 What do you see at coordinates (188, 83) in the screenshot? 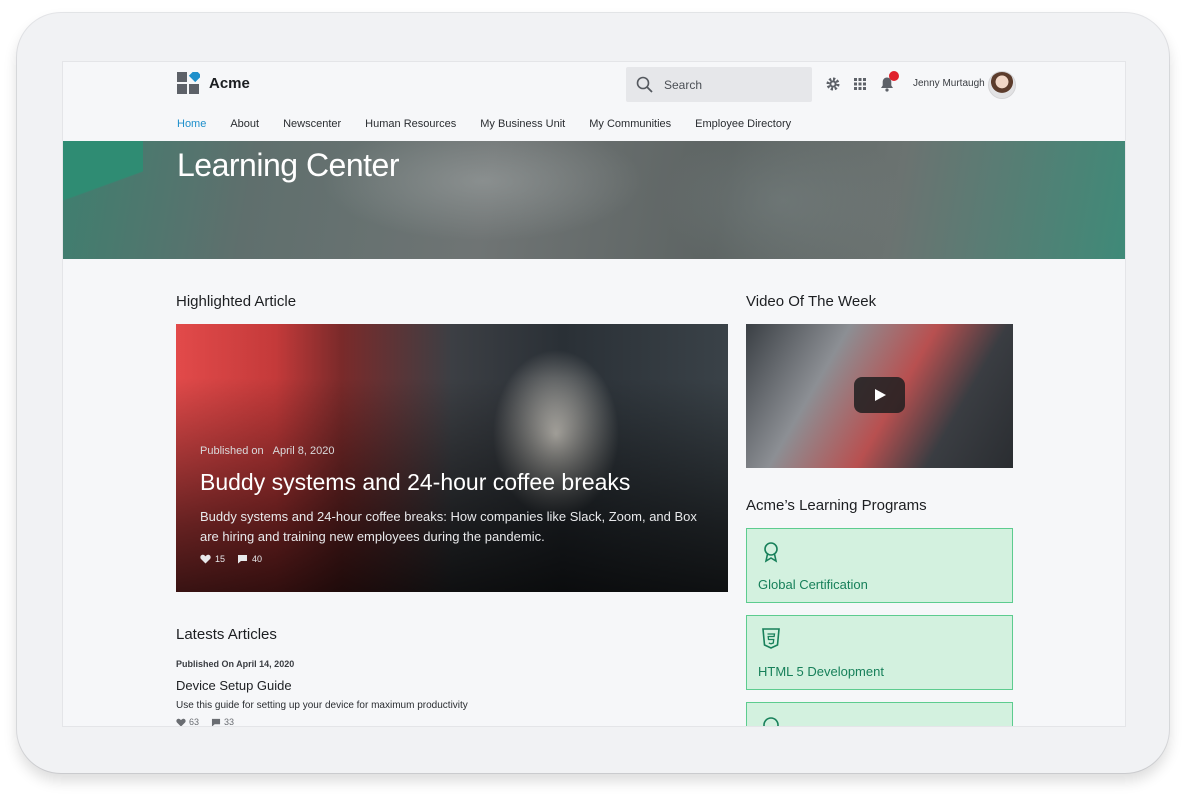
I see `logo-icon` at bounding box center [188, 83].